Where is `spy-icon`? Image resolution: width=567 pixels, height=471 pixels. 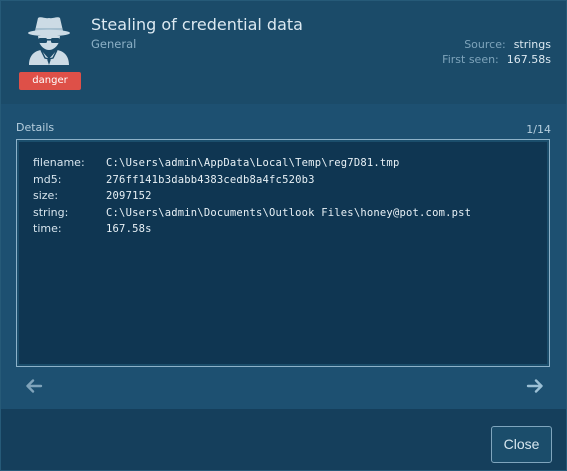 spy-icon is located at coordinates (49, 41).